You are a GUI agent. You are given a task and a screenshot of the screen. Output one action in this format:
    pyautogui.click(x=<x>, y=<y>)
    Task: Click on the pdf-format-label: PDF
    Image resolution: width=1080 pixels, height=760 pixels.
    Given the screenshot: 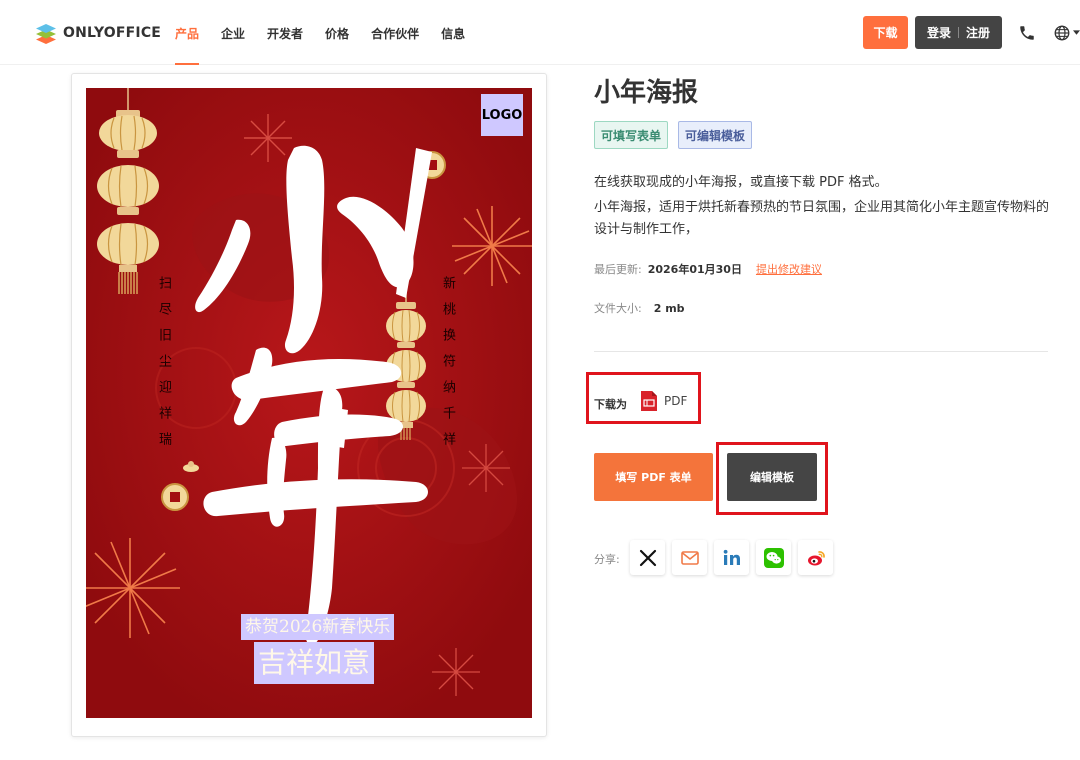 What is the action you would take?
    pyautogui.click(x=676, y=401)
    